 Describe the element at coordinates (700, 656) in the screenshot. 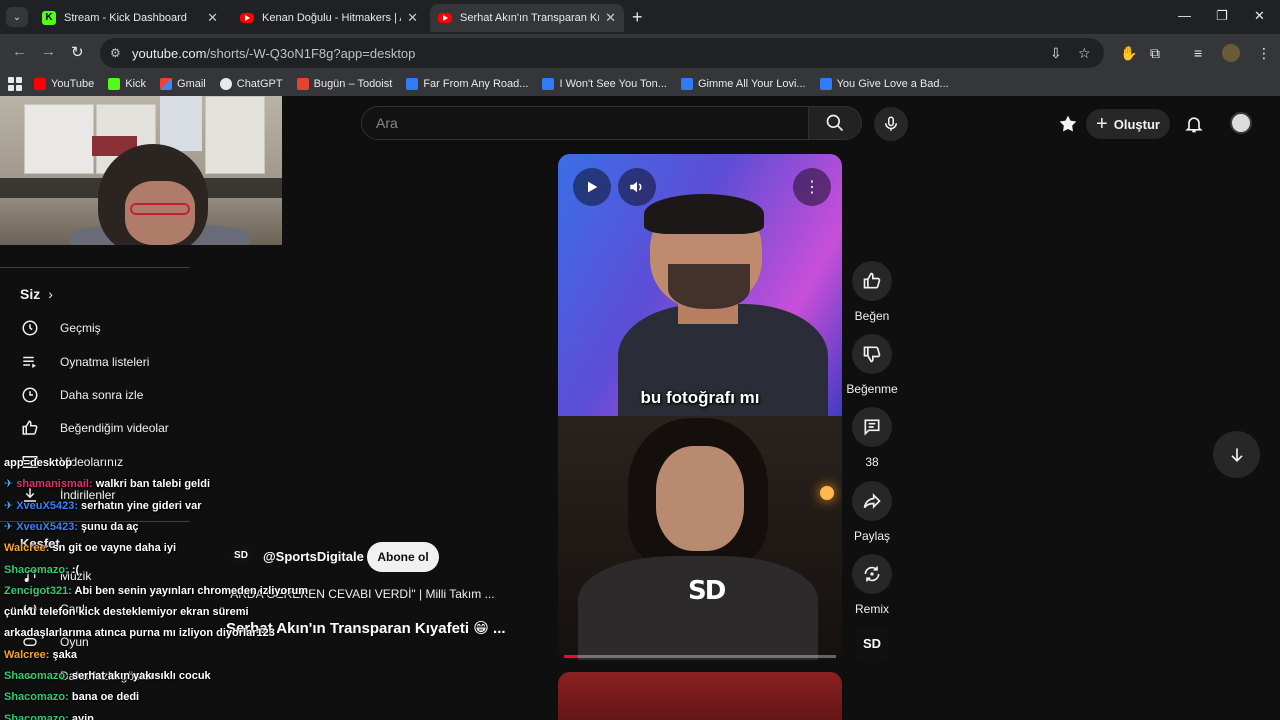

I see `video-progress-bar` at that location.